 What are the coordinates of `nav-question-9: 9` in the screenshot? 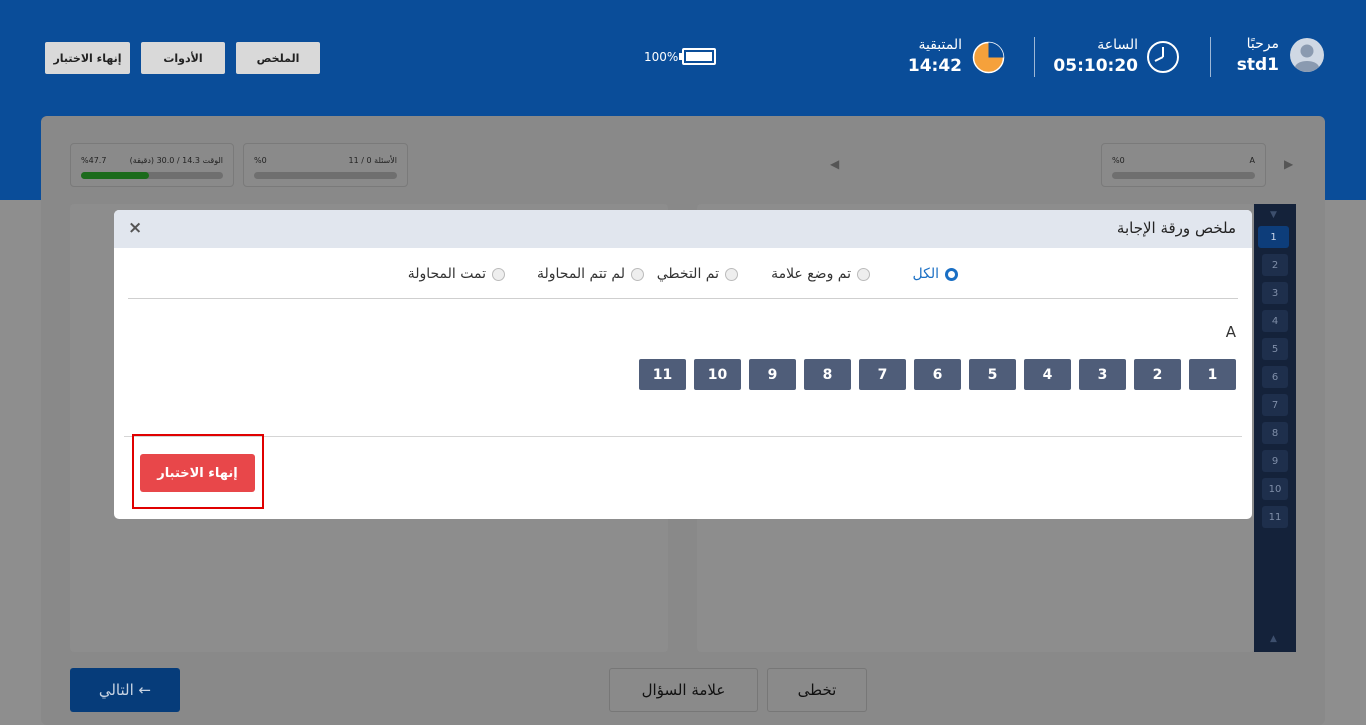 It's located at (1275, 461).